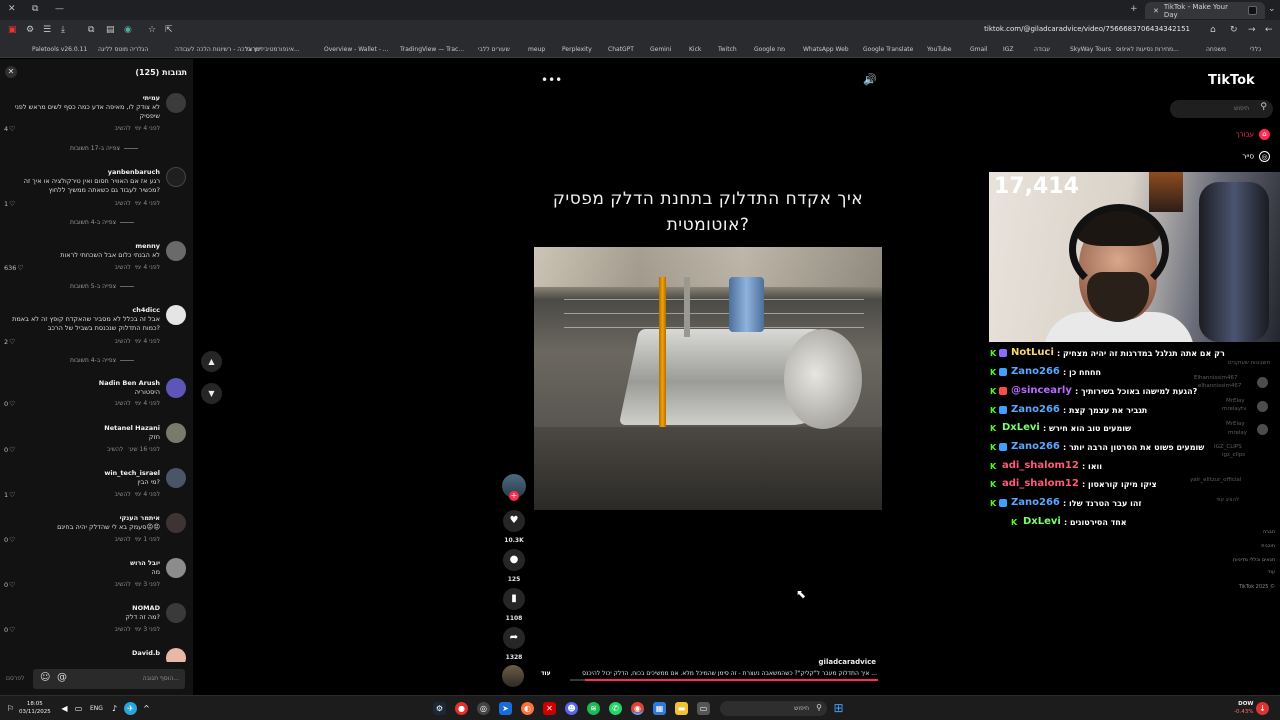  What do you see at coordinates (114, 708) in the screenshot?
I see `microphone-icon: ♪` at bounding box center [114, 708].